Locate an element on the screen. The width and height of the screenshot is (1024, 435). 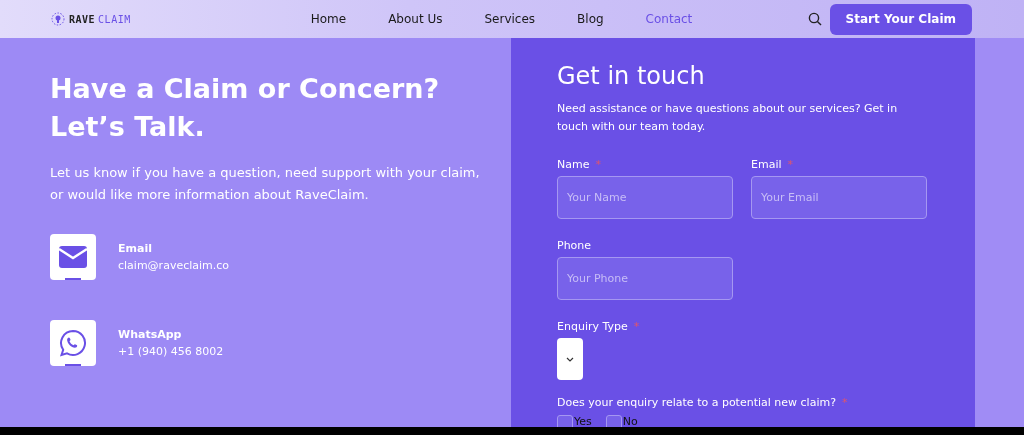
page-heading: Have a Claim or Concern? Let’s Talk. is located at coordinates (245, 108).